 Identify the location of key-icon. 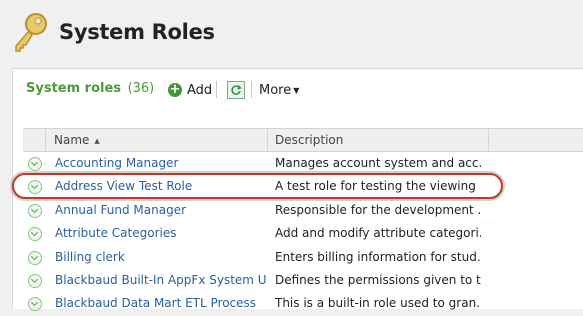
(31, 32).